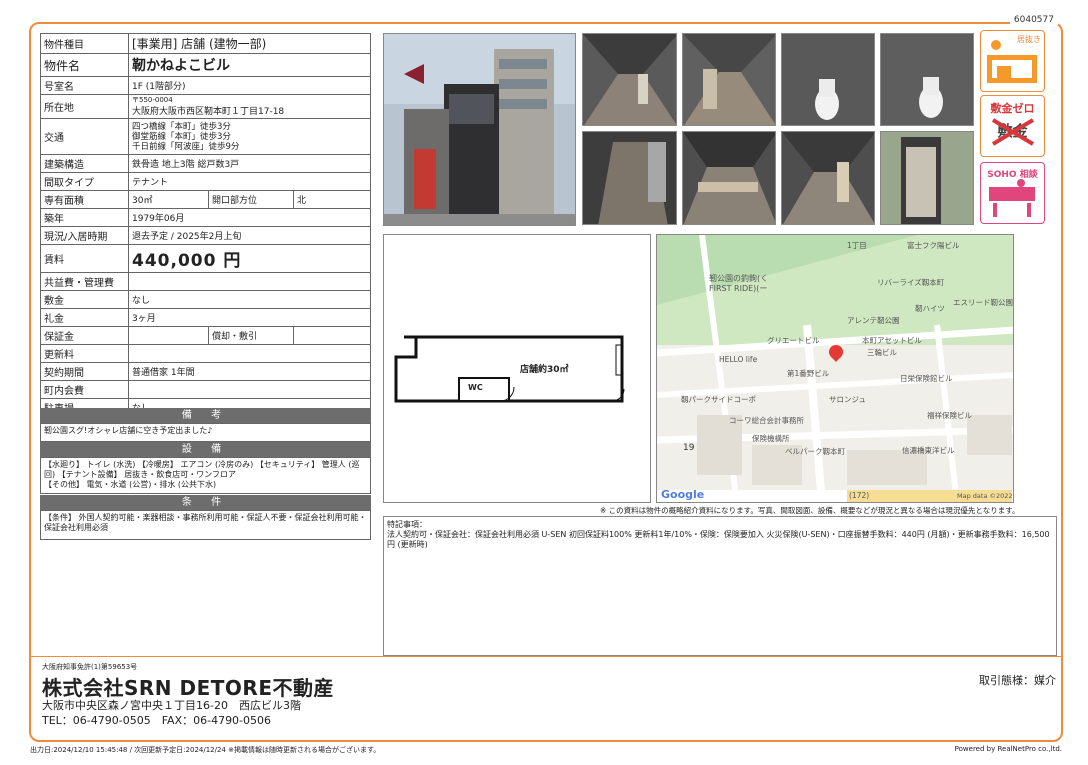 The height and width of the screenshot is (765, 1088). What do you see at coordinates (249, 299) in the screenshot?
I see `deposit-value: なし` at bounding box center [249, 299].